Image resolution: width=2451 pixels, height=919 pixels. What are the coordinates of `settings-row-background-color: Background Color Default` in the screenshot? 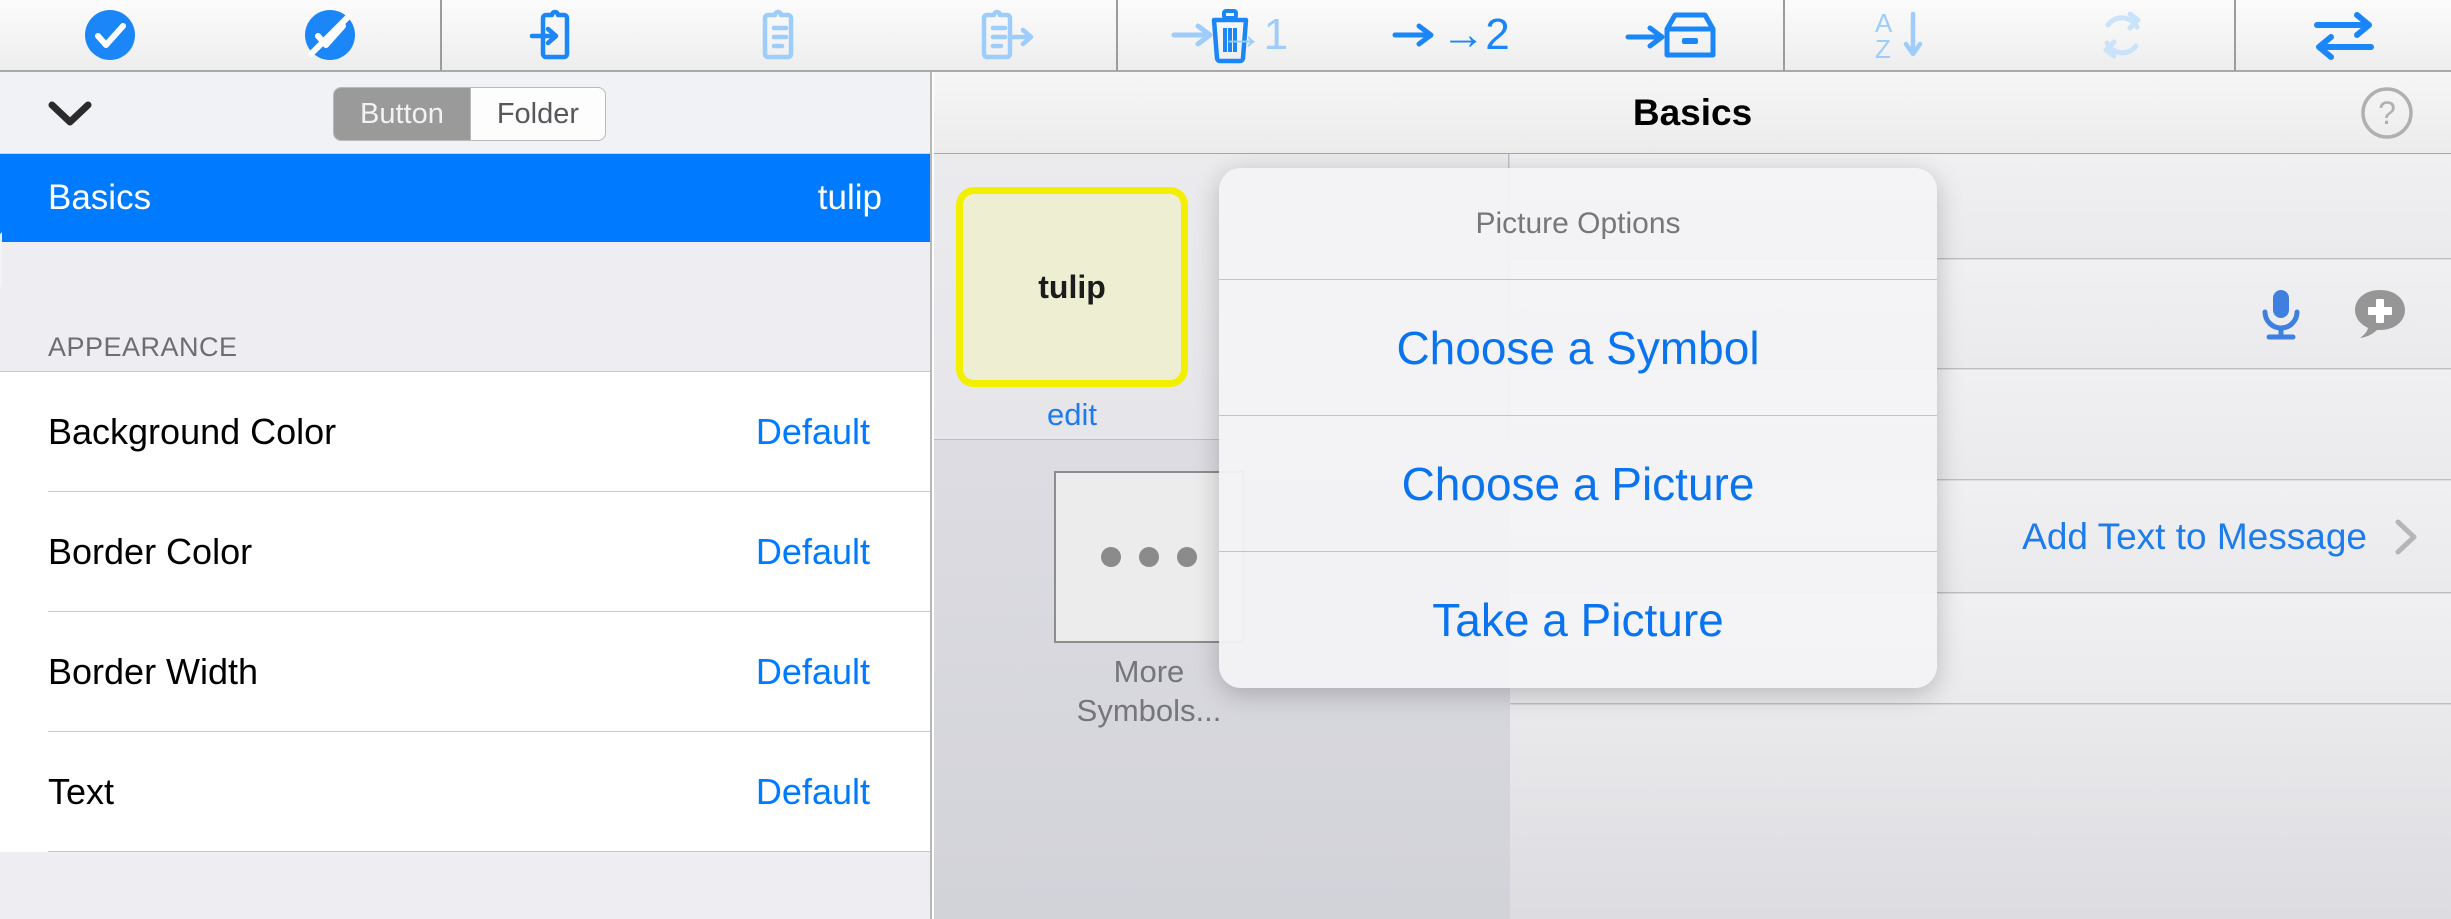 It's located at (465, 432).